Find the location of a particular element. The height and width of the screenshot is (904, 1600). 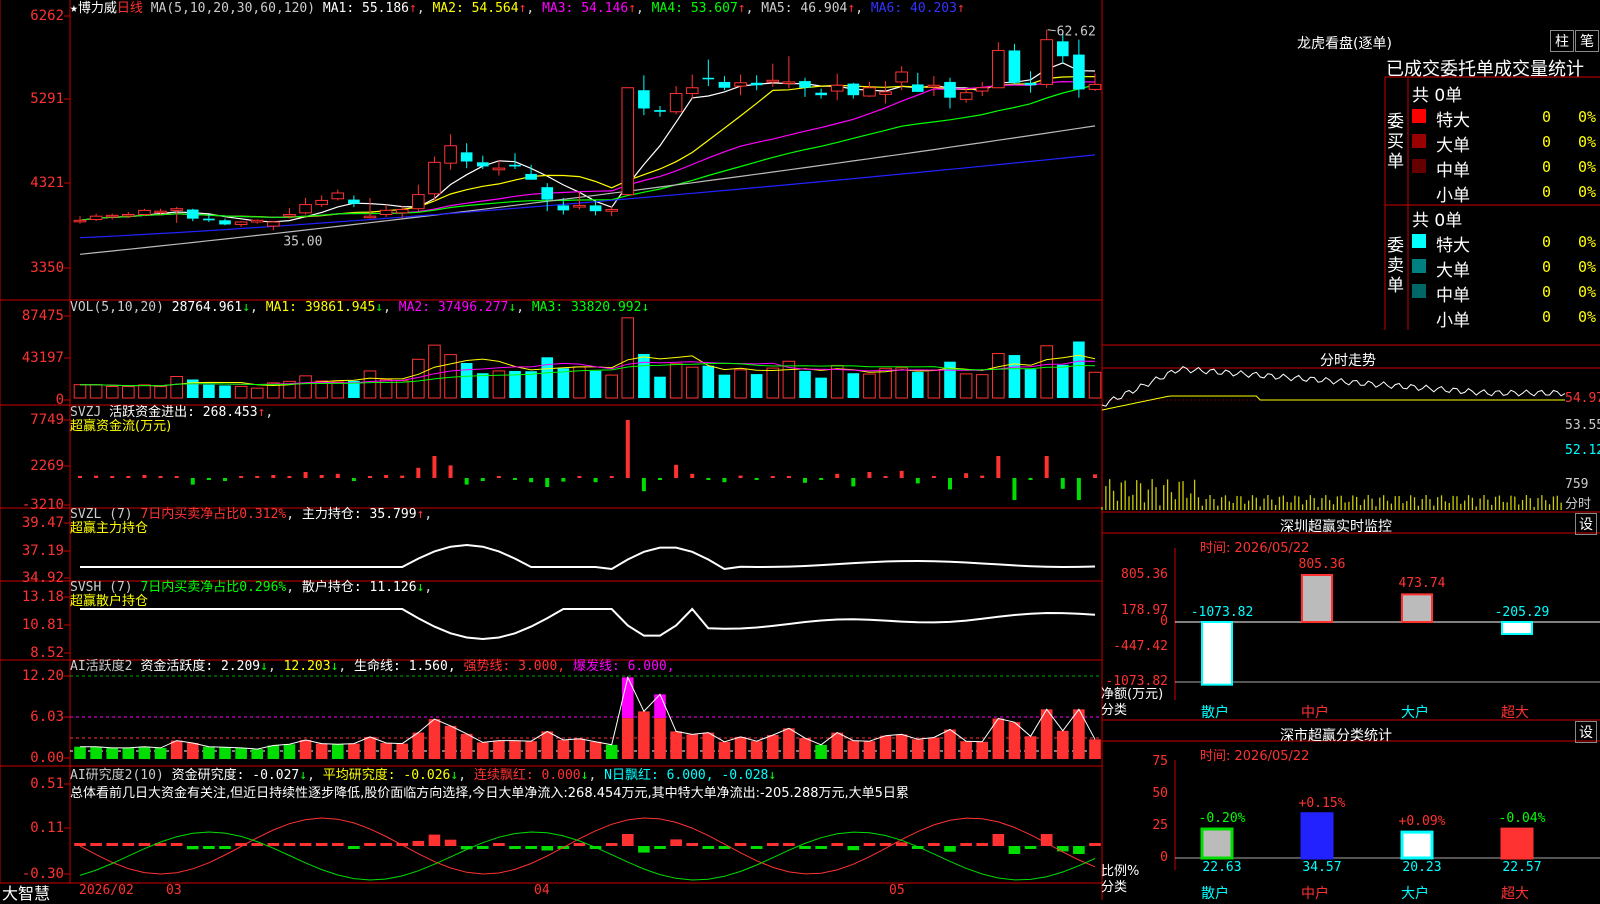

monitor-title: 深圳超赢实时监控 is located at coordinates (1336, 527).